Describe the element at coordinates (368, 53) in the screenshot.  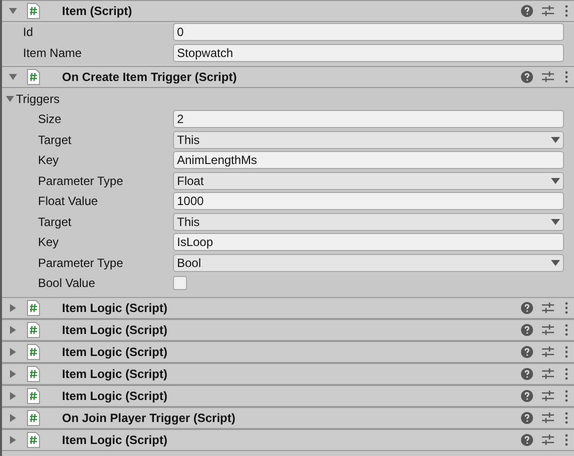
I see `text-field: Stopwatch` at that location.